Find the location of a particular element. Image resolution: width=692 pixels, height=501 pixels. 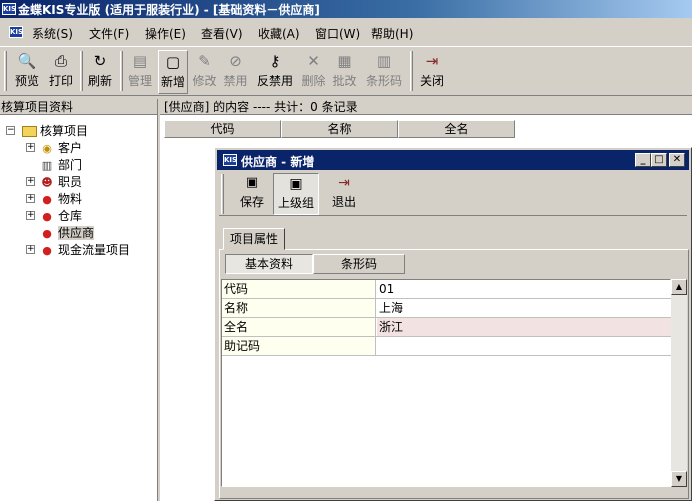

preview-icon: 🔍 is located at coordinates (27, 61).